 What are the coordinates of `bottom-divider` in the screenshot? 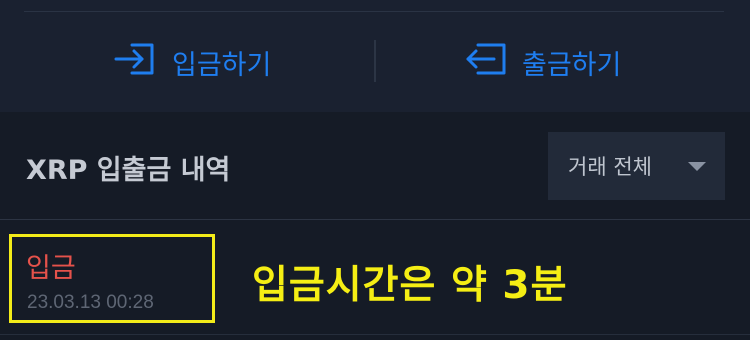 It's located at (375, 334).